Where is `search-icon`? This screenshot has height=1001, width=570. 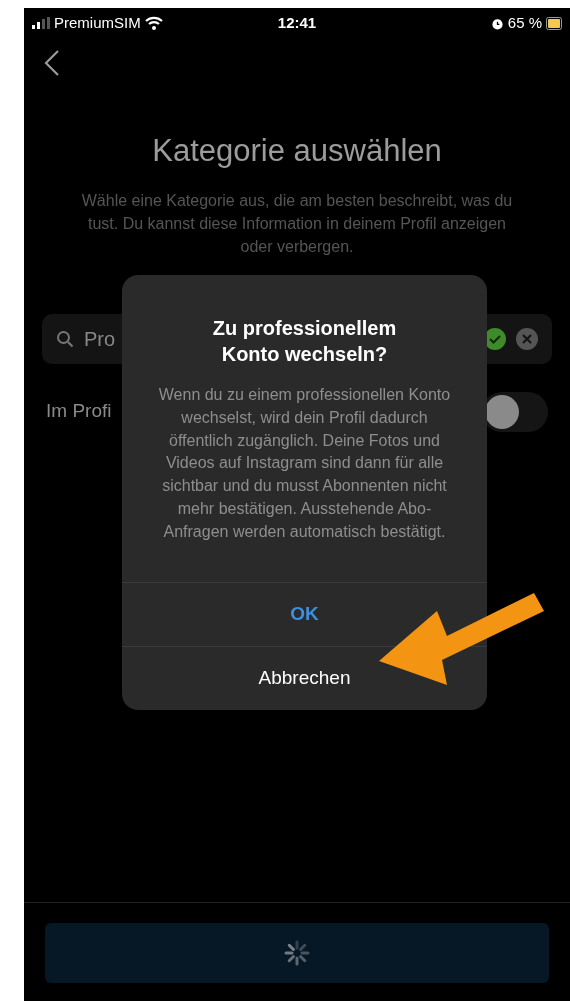 search-icon is located at coordinates (65, 338).